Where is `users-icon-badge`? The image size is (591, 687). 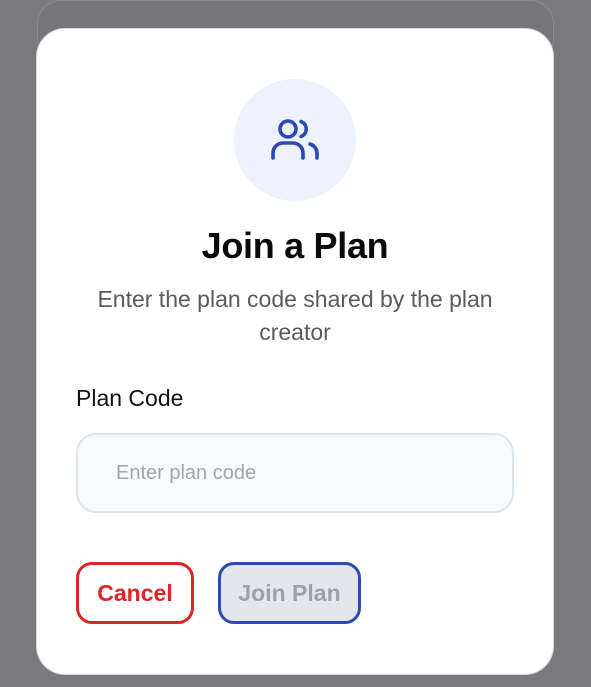 users-icon-badge is located at coordinates (295, 140).